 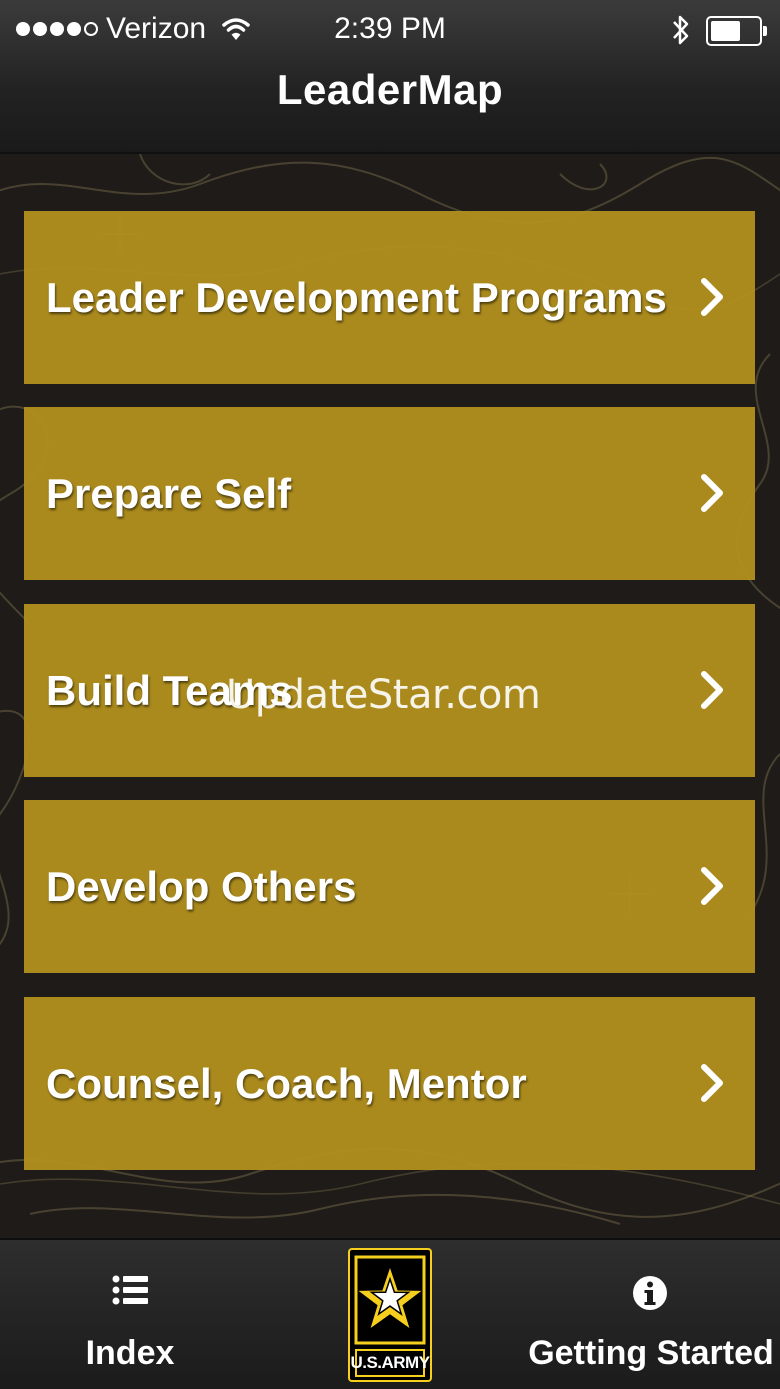 I want to click on watermark-text: UpdateStar.com, so click(x=383, y=695).